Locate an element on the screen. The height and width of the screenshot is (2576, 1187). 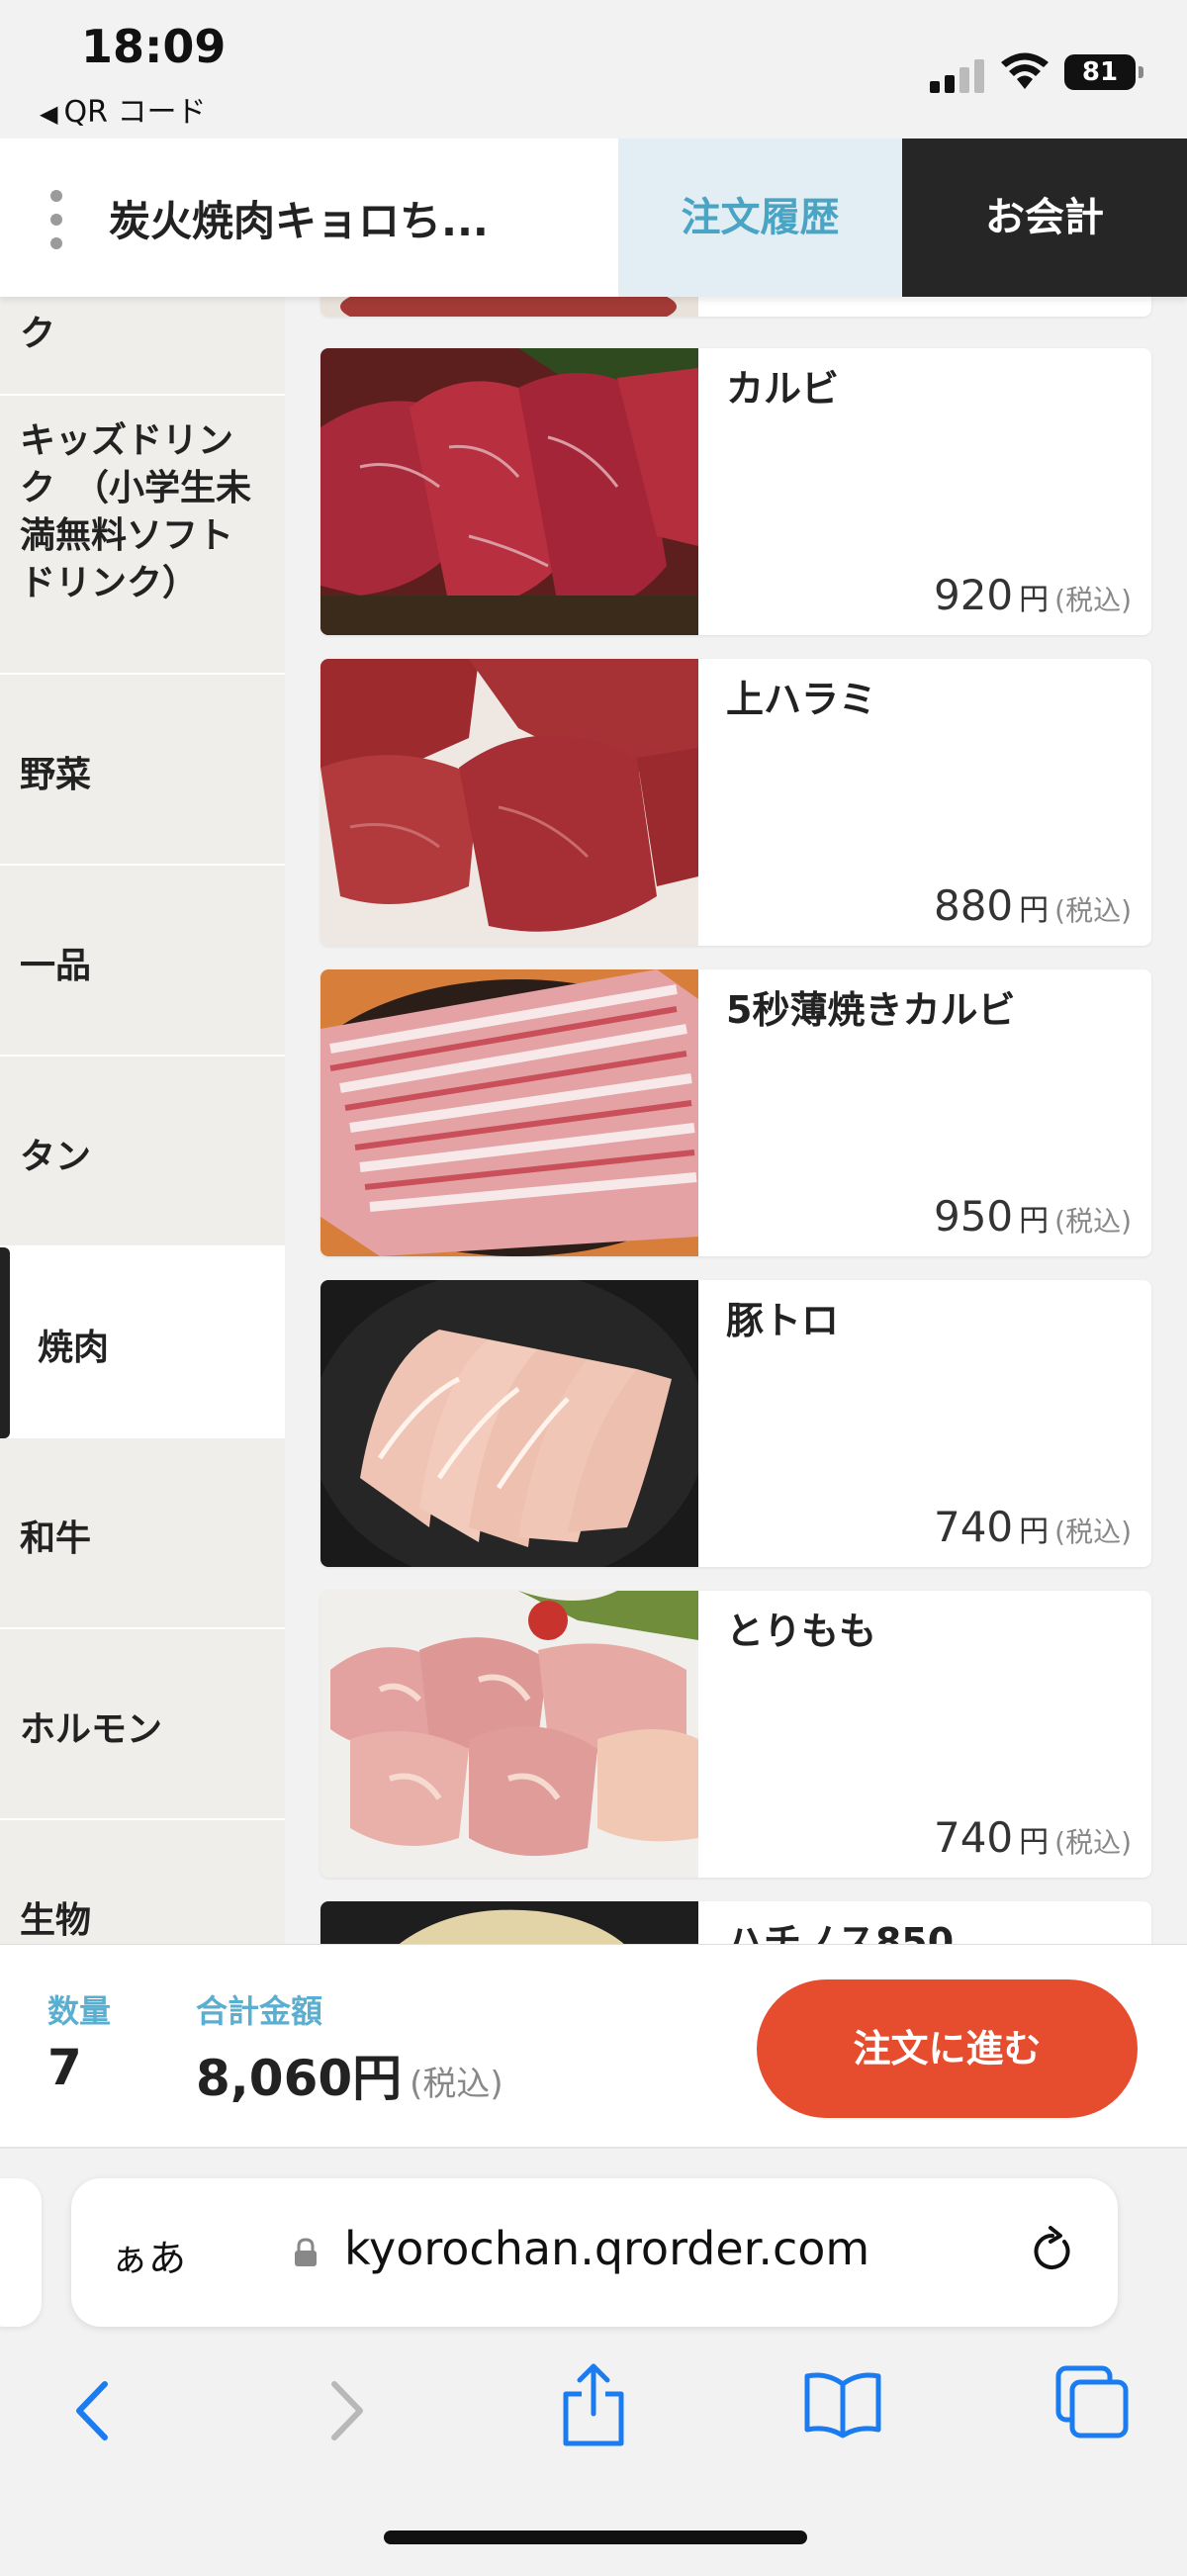
menu-card: 上ハラミ 880 円 (税込) is located at coordinates (735, 803).